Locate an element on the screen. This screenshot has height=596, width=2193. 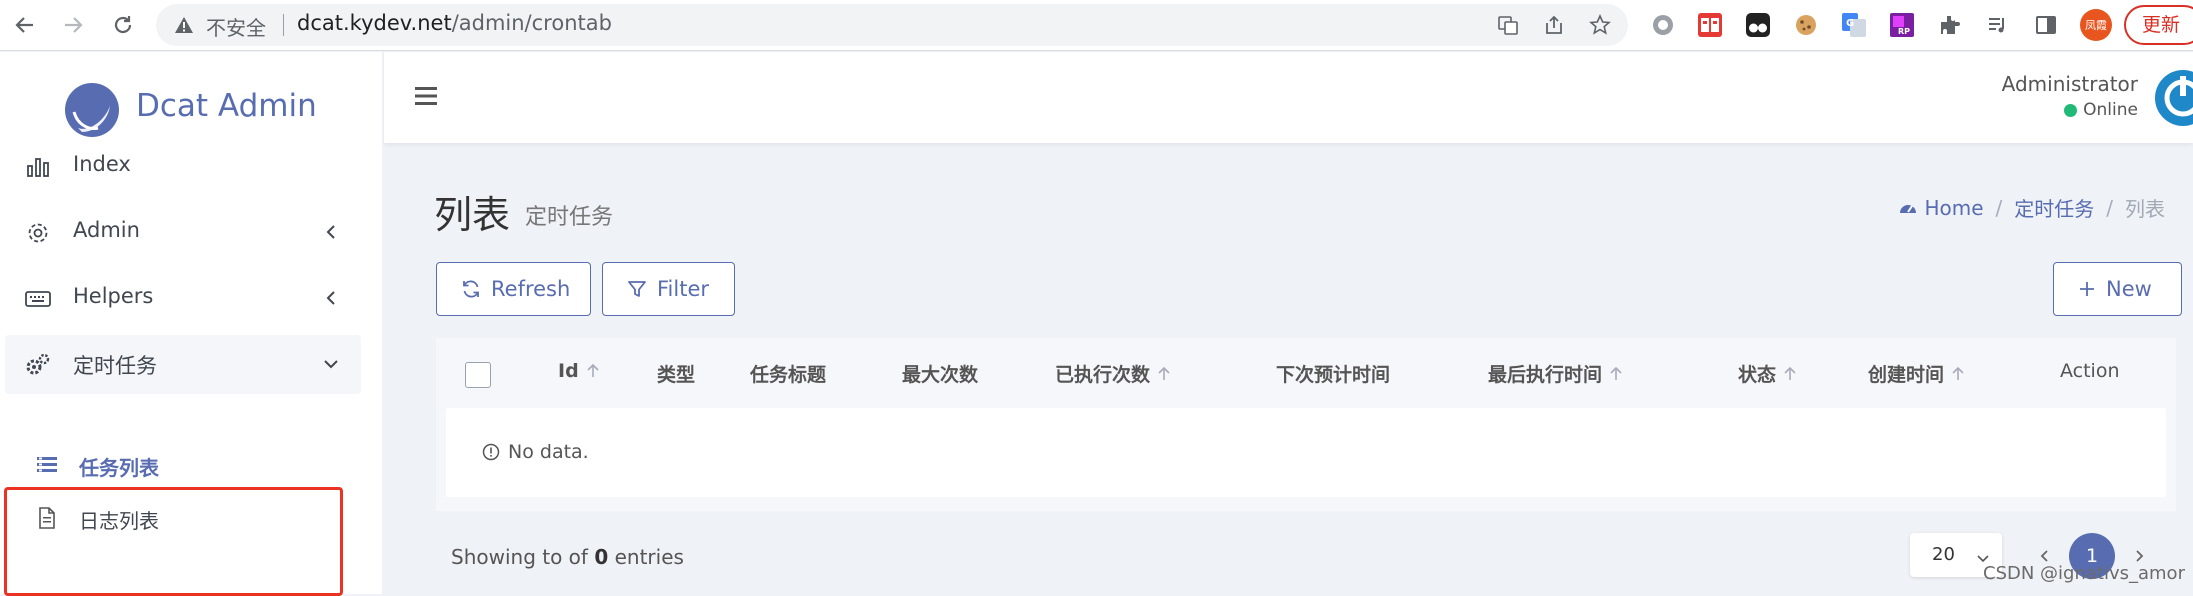
column-header-type: 类型 is located at coordinates (676, 373).